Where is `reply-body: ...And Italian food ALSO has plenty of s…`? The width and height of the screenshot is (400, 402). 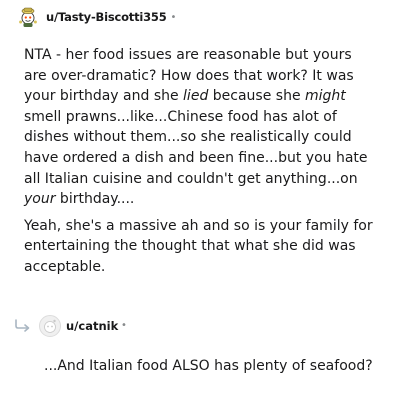
reply-body: ...And Italian food ALSO has plenty of s… is located at coordinates (208, 366).